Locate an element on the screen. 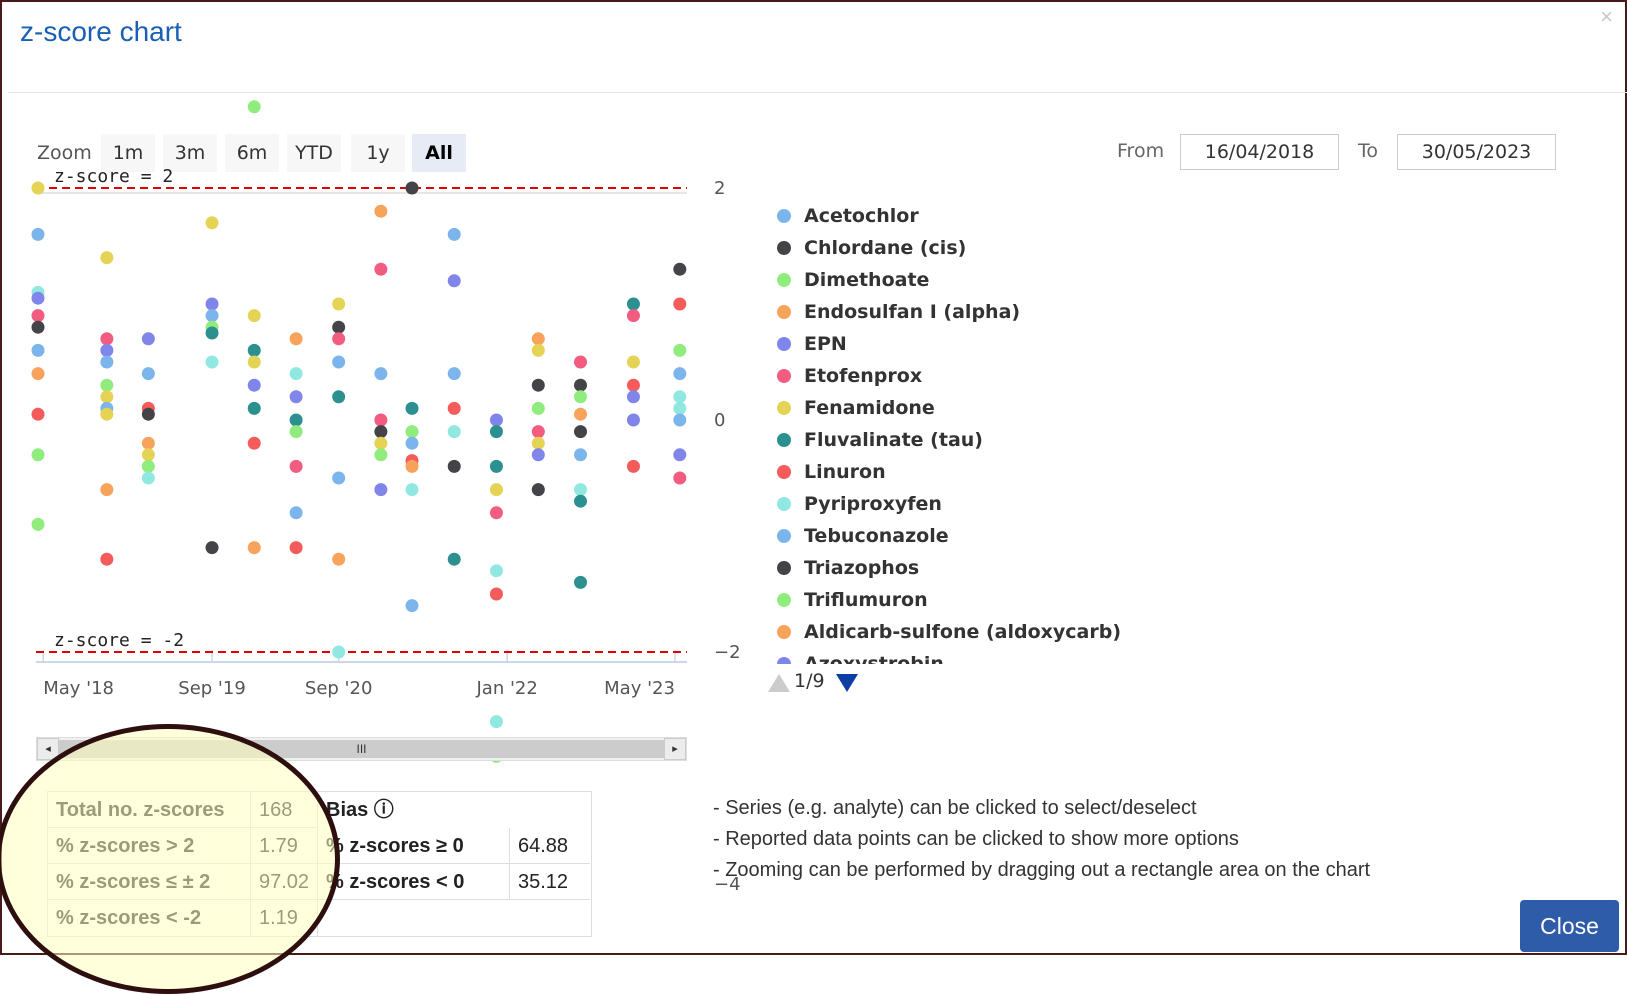  legend-item: Aldicarb-sulfone (aldoxycarb) is located at coordinates (1070, 632).